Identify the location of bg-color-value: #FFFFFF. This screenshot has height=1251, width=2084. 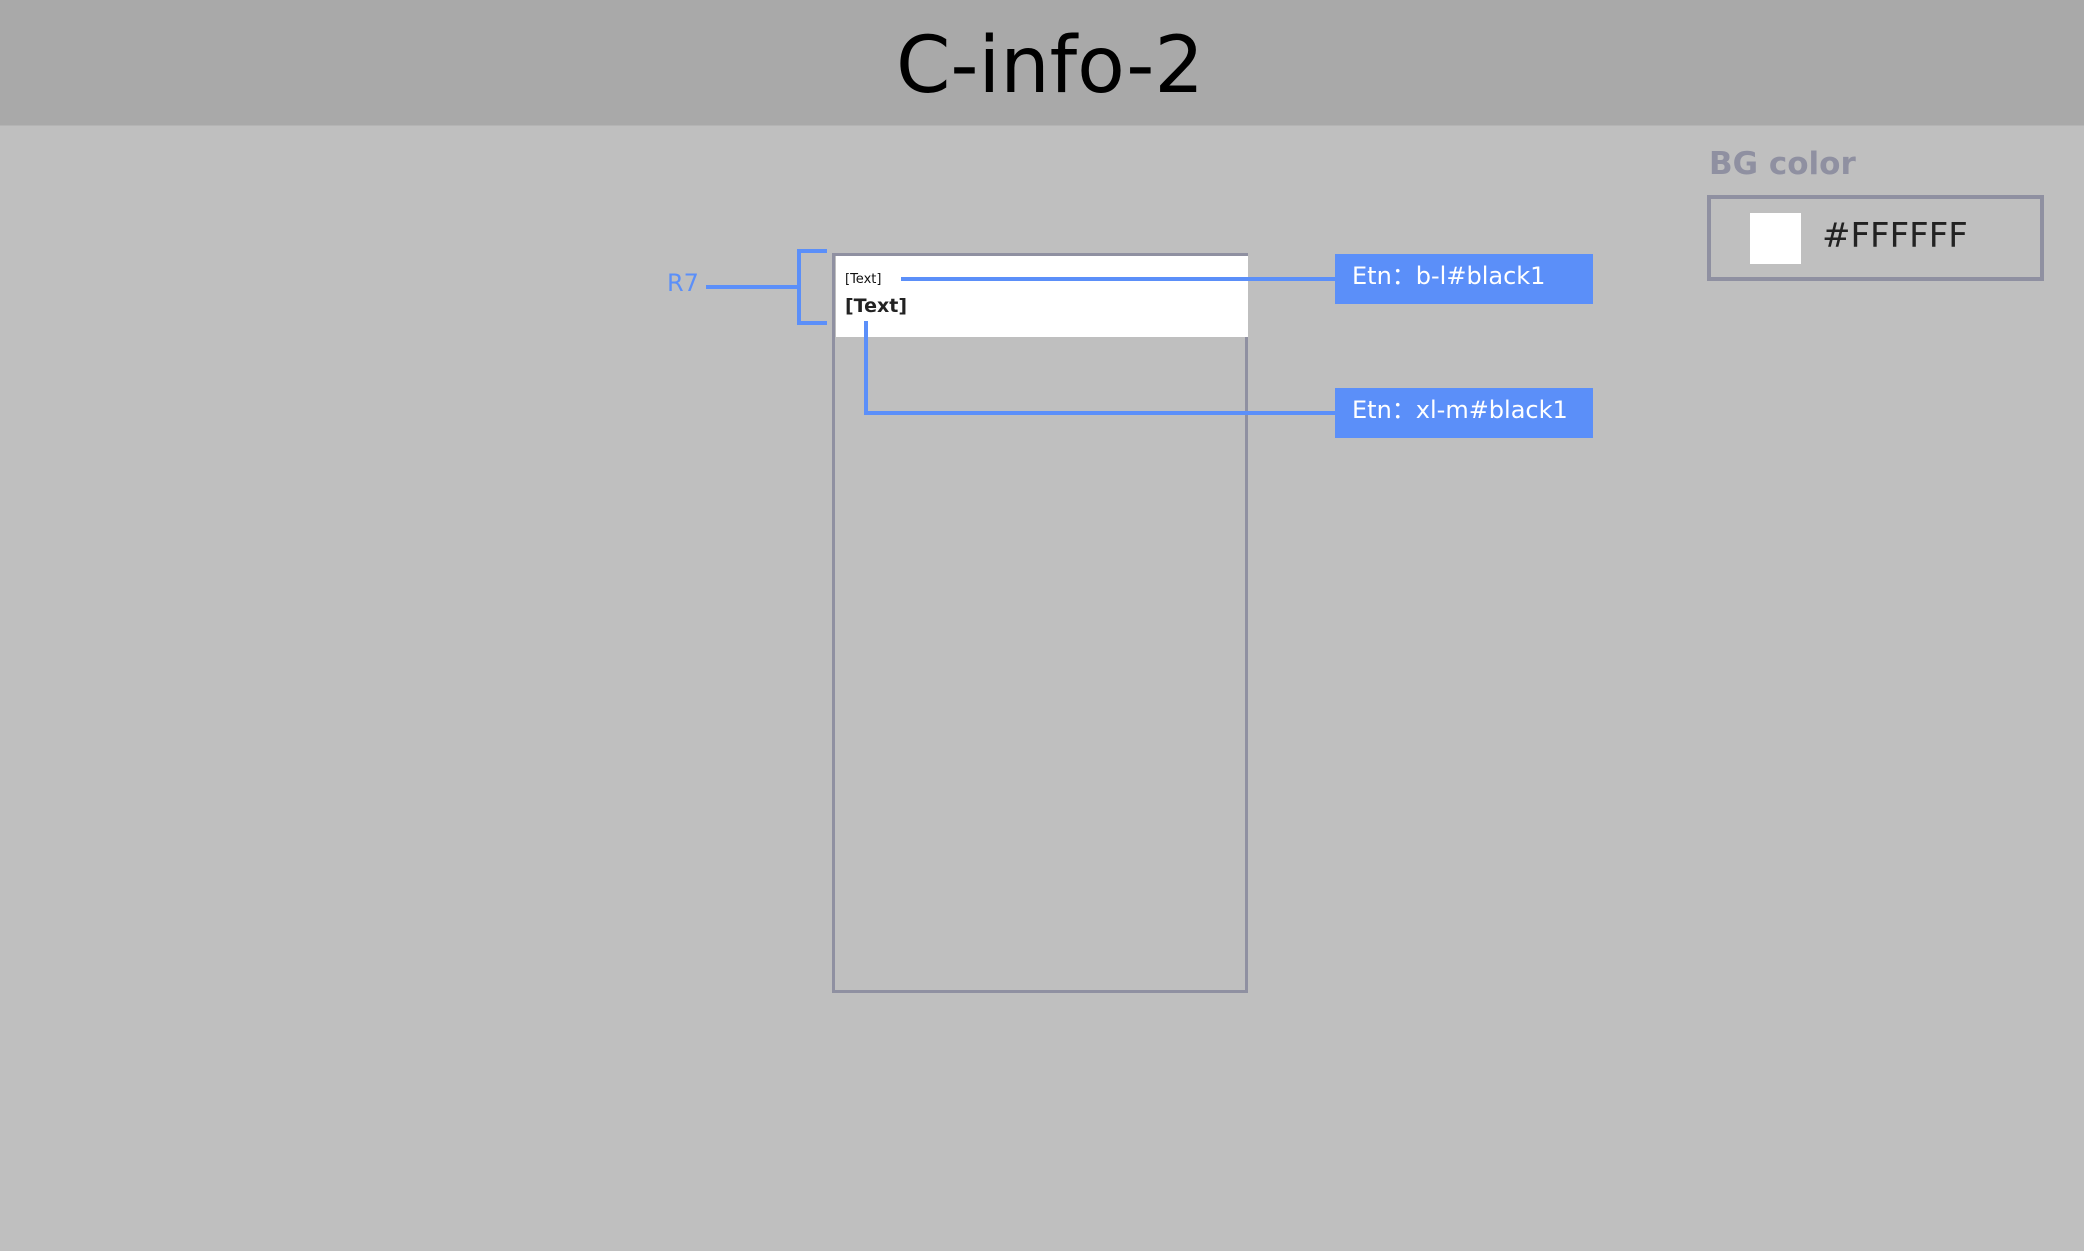
(1895, 236).